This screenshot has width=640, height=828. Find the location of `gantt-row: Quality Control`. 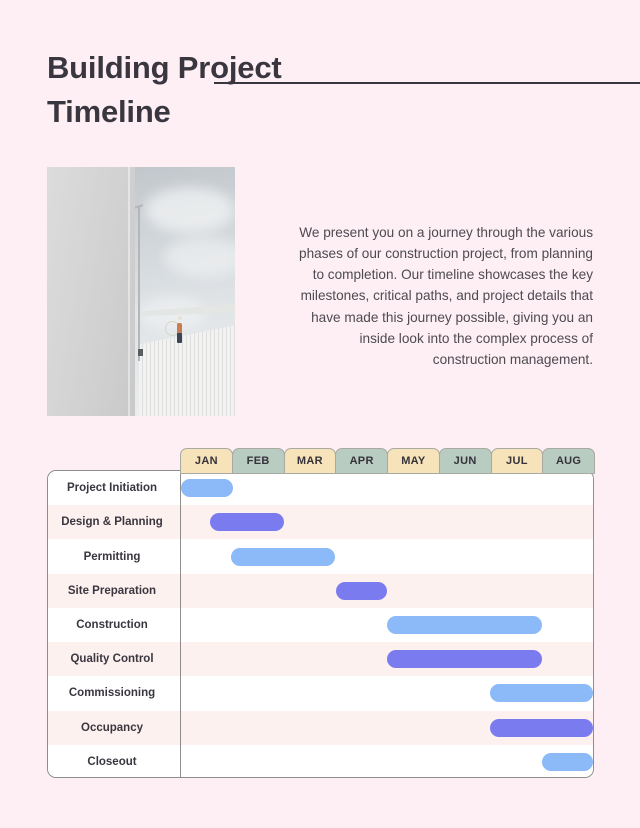

gantt-row: Quality Control is located at coordinates (320, 659).